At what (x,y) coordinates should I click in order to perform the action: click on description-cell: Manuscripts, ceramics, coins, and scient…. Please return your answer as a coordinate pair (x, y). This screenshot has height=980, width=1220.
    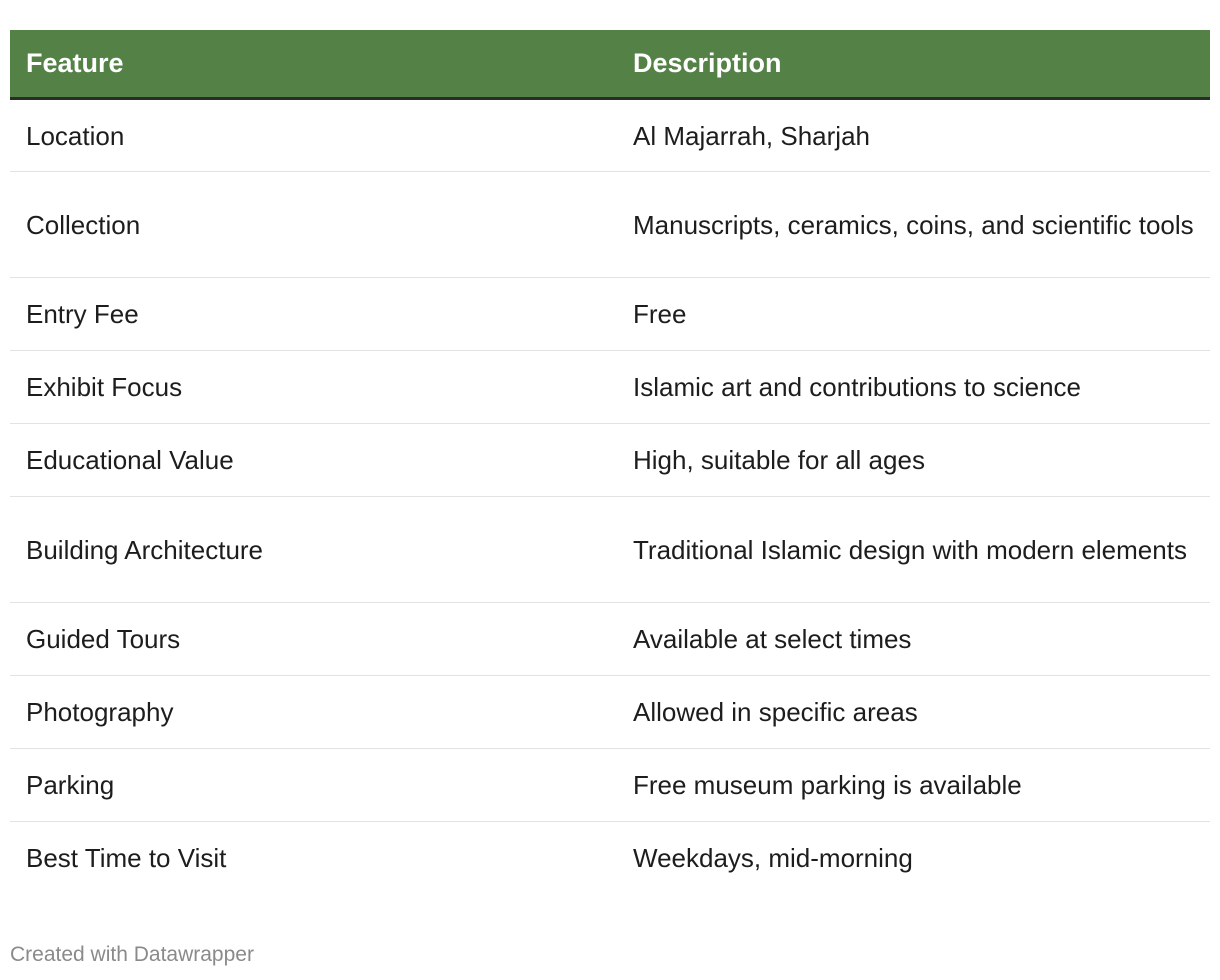
    Looking at the image, I should click on (913, 224).